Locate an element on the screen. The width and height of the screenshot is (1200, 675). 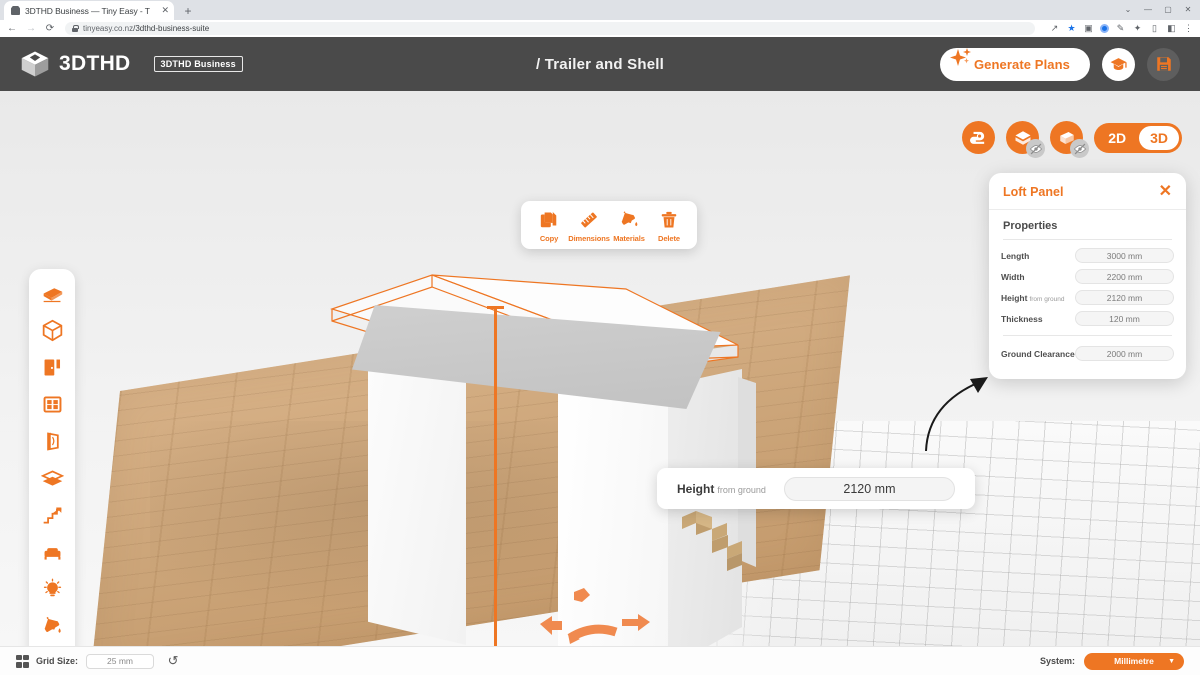
url-host: tinyeasy.co.nz is located at coordinates (108, 28).